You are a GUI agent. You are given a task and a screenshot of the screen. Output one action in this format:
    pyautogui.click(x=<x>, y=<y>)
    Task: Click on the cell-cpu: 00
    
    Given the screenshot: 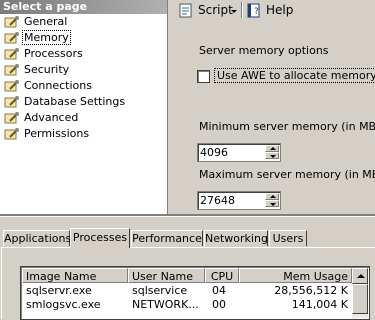 What is the action you would take?
    pyautogui.click(x=219, y=304)
    